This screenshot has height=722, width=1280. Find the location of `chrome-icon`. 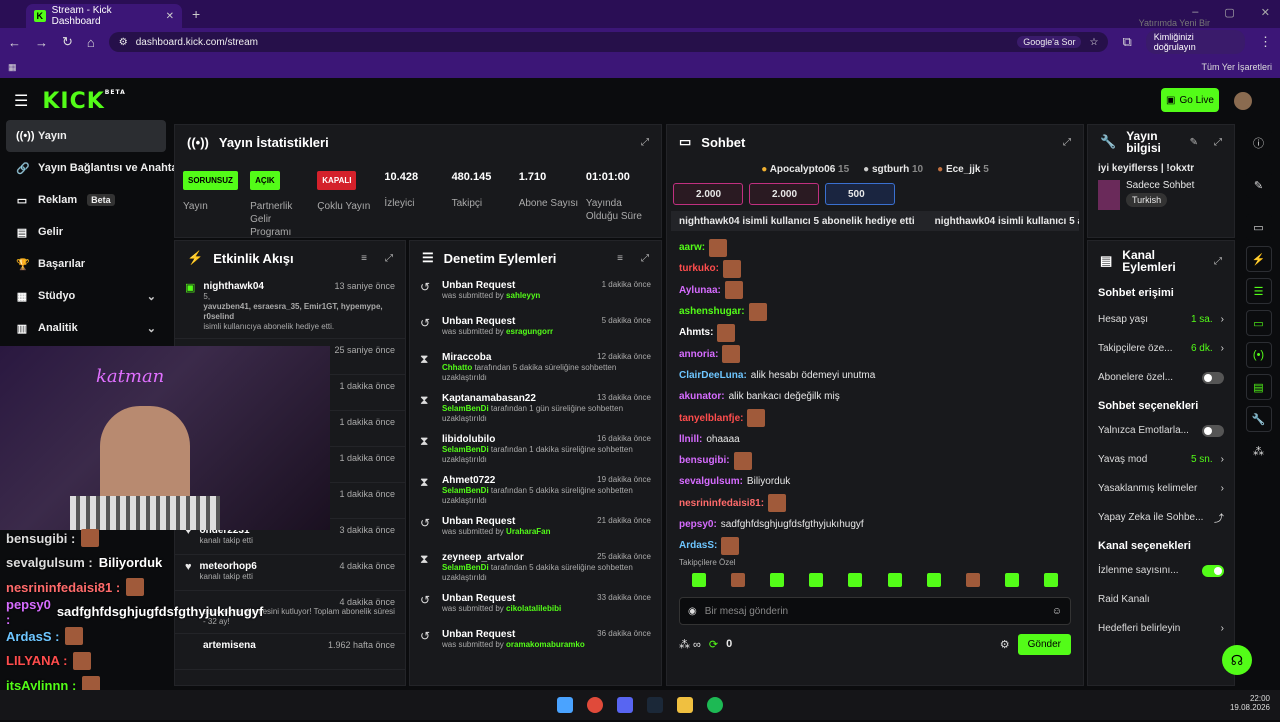

chrome-icon is located at coordinates (595, 705).